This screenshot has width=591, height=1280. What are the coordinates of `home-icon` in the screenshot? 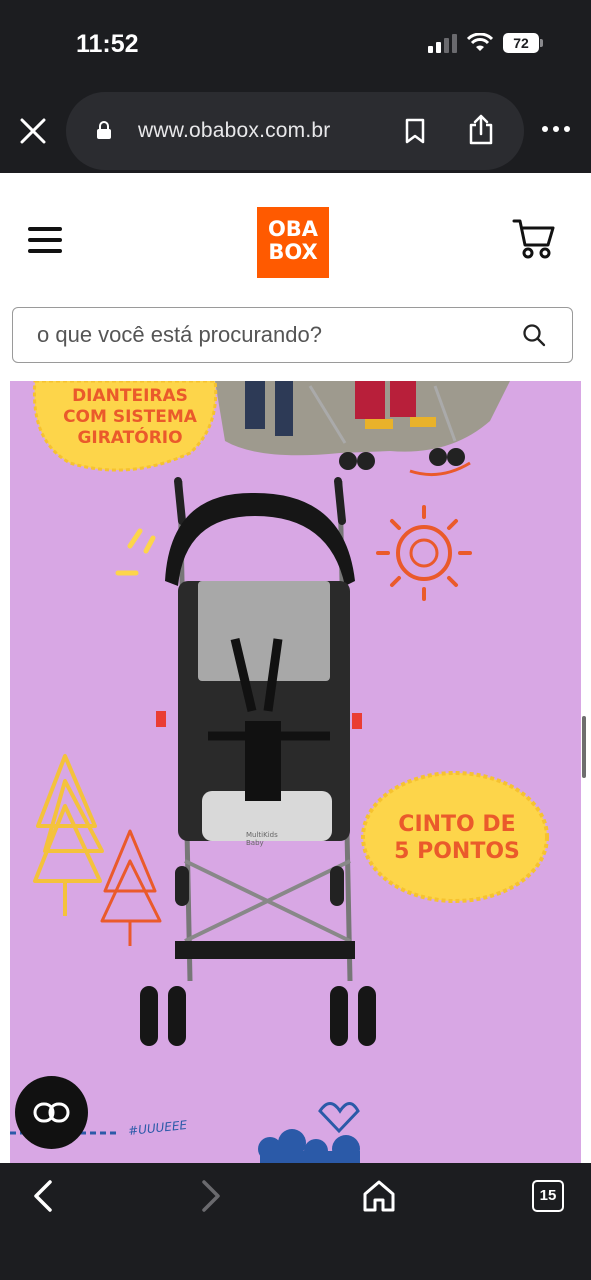 It's located at (379, 1196).